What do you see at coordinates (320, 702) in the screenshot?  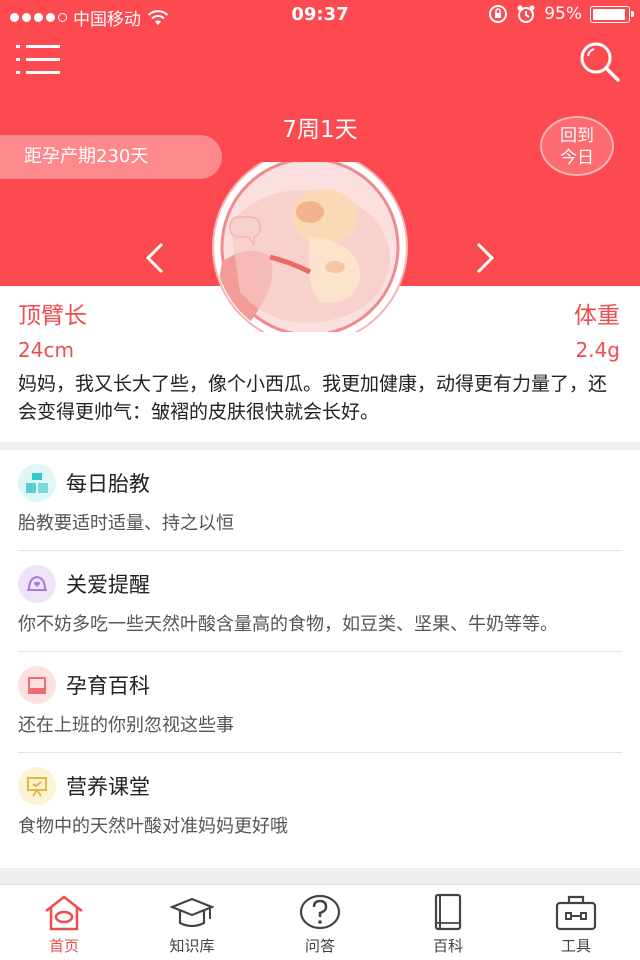 I see `list-item-pregnancy-wiki: 孕育百科 还在上班的你别忽视这些事` at bounding box center [320, 702].